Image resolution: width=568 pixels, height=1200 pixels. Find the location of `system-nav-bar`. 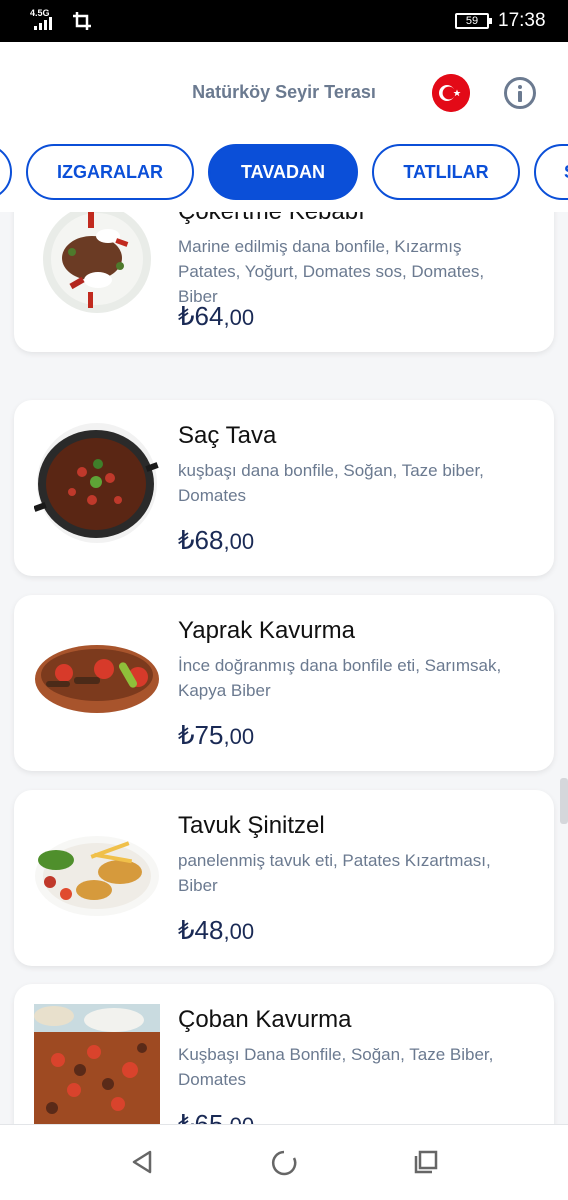

system-nav-bar is located at coordinates (284, 1162).